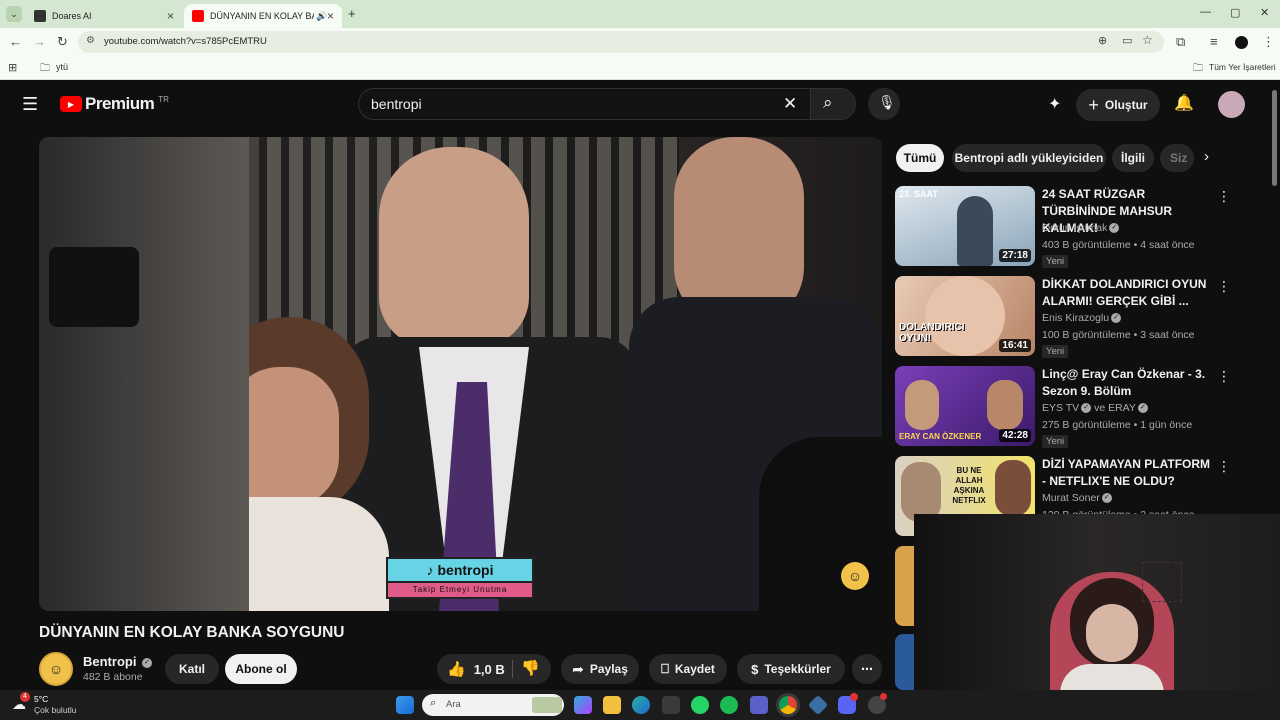 The image size is (1280, 720). I want to click on channel-name: Bentropi, so click(109, 661).